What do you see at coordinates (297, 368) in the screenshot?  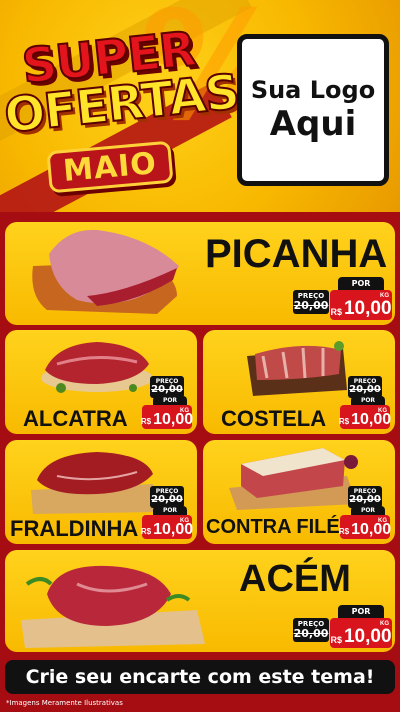 I see `costela-image` at bounding box center [297, 368].